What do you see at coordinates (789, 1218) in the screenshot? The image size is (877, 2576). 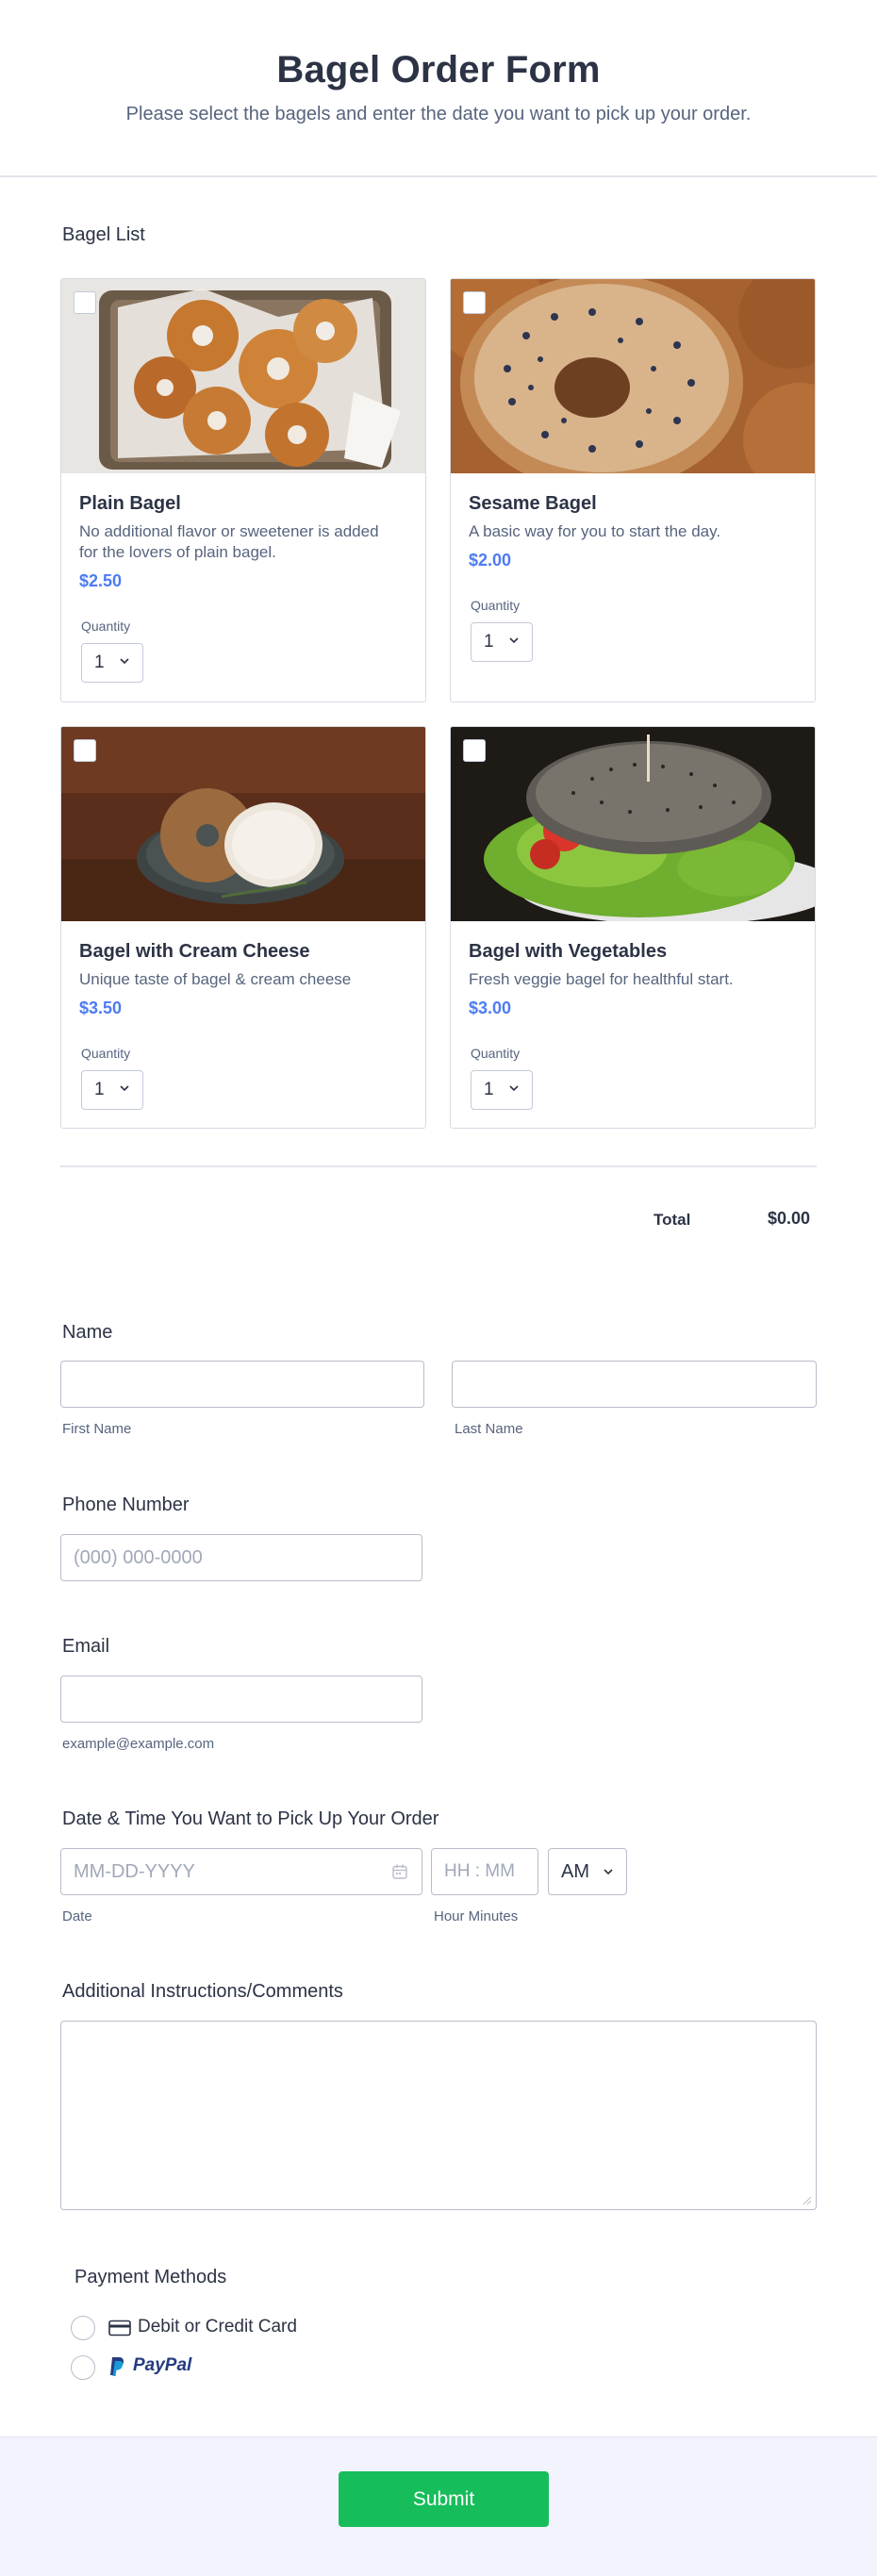 I see `total-value: $0.00` at bounding box center [789, 1218].